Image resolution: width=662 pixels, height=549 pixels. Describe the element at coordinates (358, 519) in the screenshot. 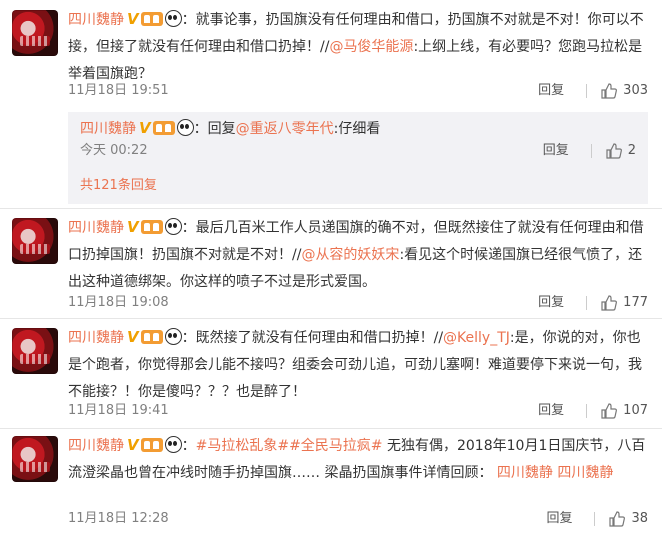

I see `comment-meta: 11月18日 12:28 回复 38` at that location.